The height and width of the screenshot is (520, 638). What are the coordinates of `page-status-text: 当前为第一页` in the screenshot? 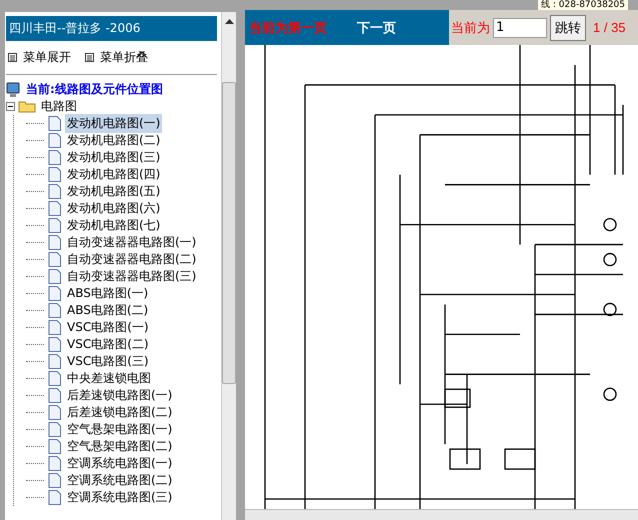 It's located at (288, 28).